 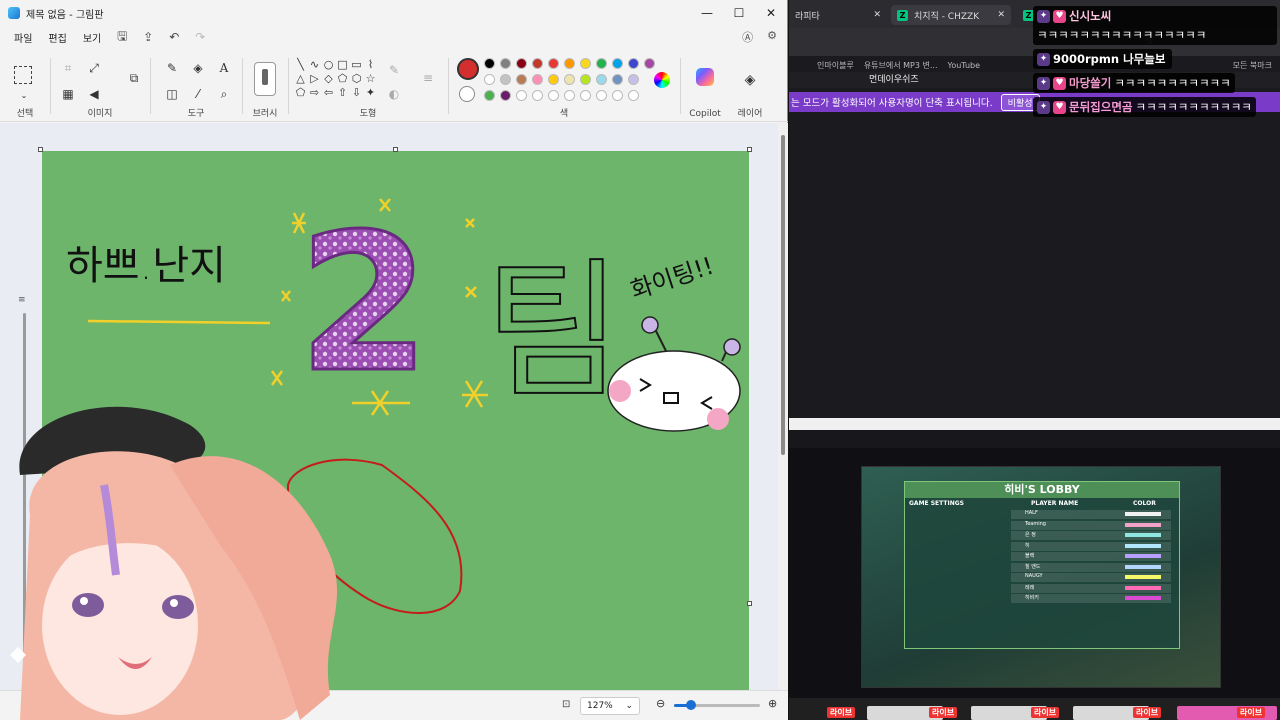 What do you see at coordinates (23, 75) in the screenshot?
I see `select-tool-icon` at bounding box center [23, 75].